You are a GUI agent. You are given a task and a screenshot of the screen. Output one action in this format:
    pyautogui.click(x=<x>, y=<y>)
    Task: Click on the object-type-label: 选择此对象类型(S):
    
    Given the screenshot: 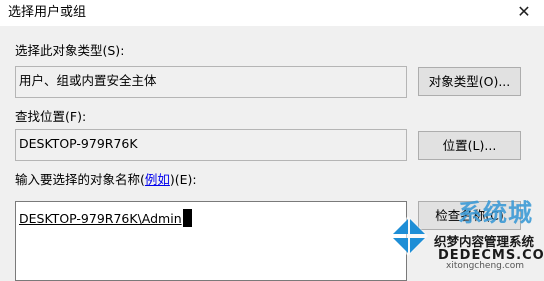 What is the action you would take?
    pyautogui.click(x=70, y=50)
    